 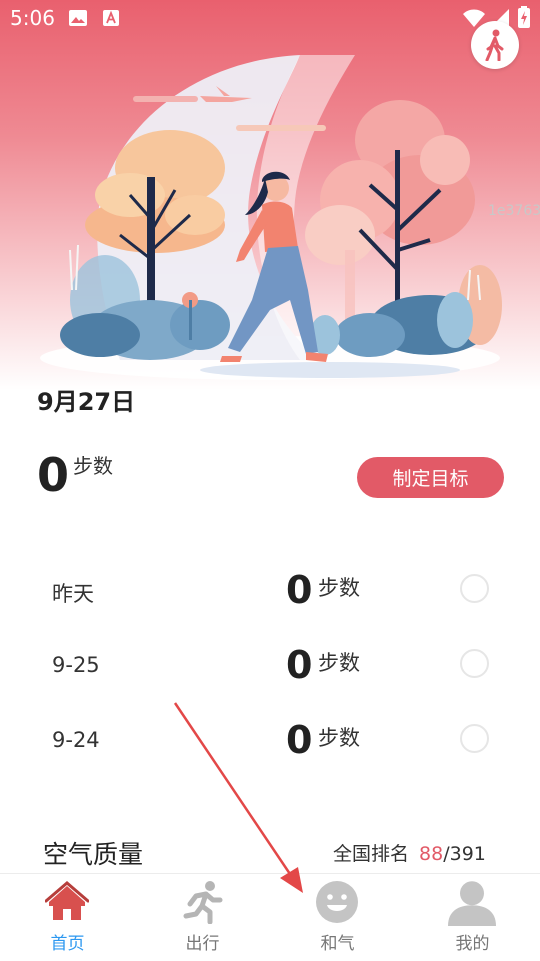 I want to click on tab-travel: 出行, so click(x=202, y=917).